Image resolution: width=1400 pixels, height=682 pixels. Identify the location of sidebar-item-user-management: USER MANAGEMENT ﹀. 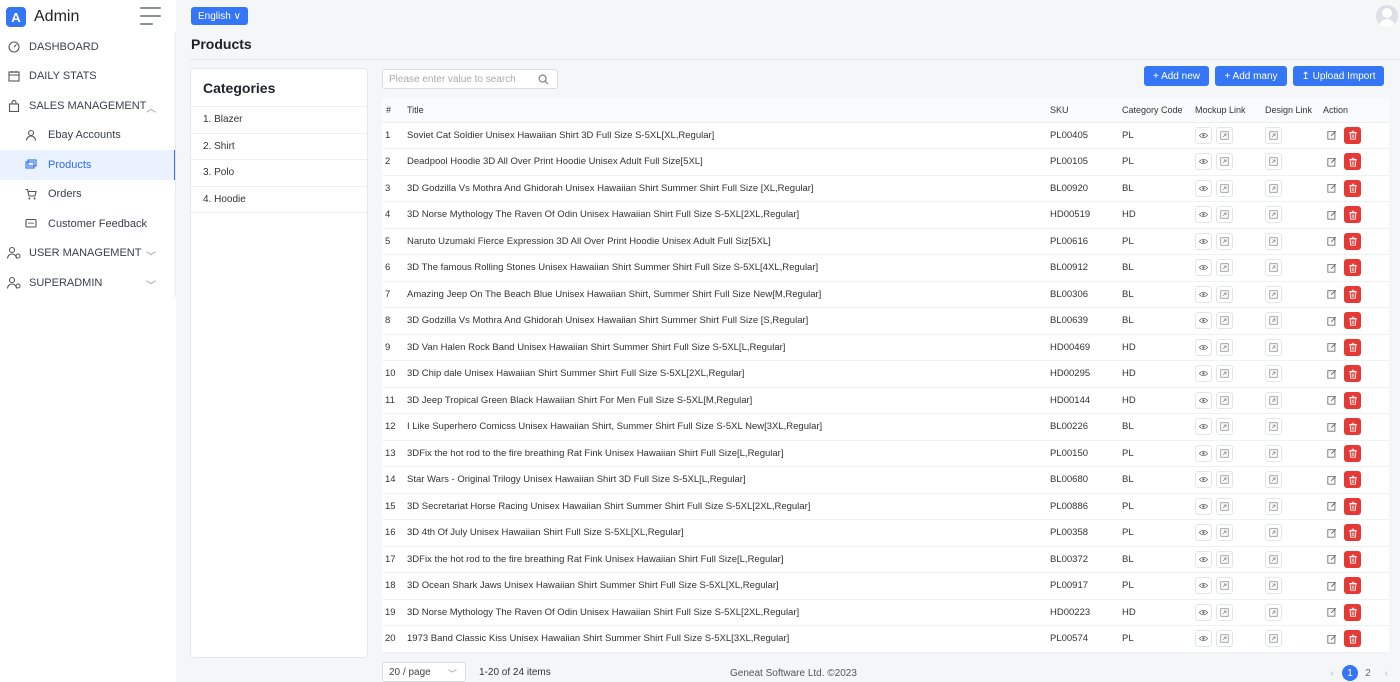
(88, 254).